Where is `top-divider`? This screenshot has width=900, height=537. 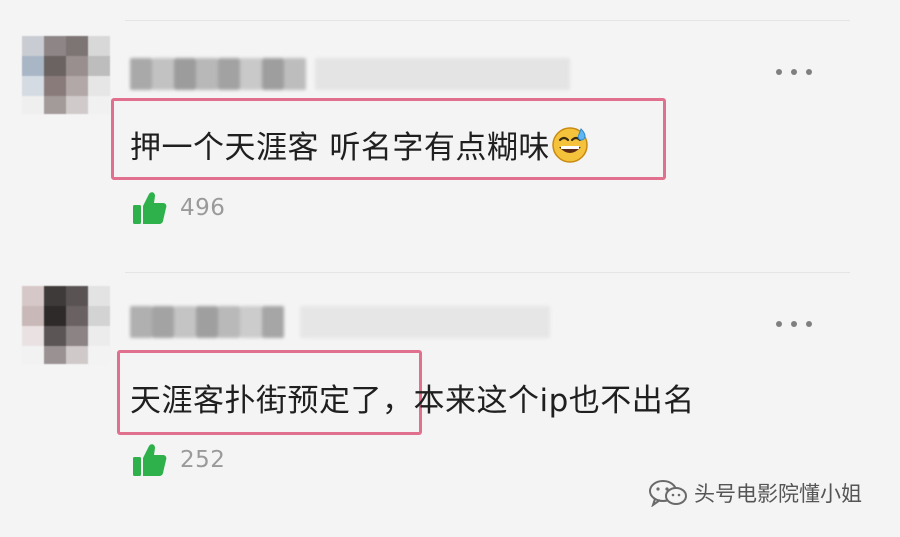 top-divider is located at coordinates (487, 20).